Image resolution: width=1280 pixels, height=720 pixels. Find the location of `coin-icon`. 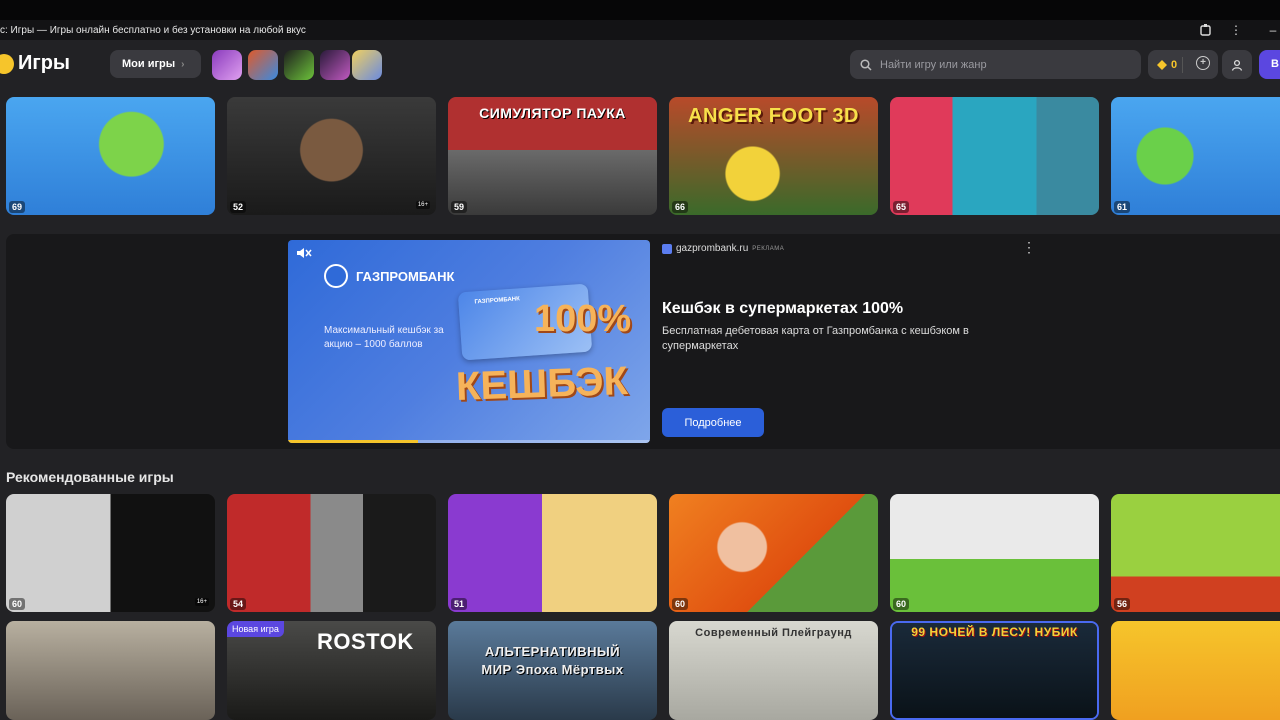

coin-icon is located at coordinates (1162, 64).